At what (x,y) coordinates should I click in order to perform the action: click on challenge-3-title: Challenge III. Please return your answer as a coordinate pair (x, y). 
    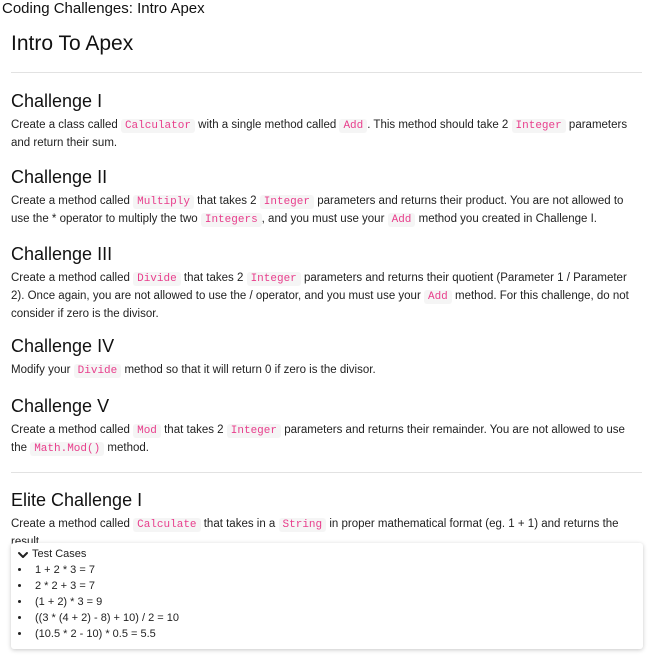
    Looking at the image, I should click on (62, 254).